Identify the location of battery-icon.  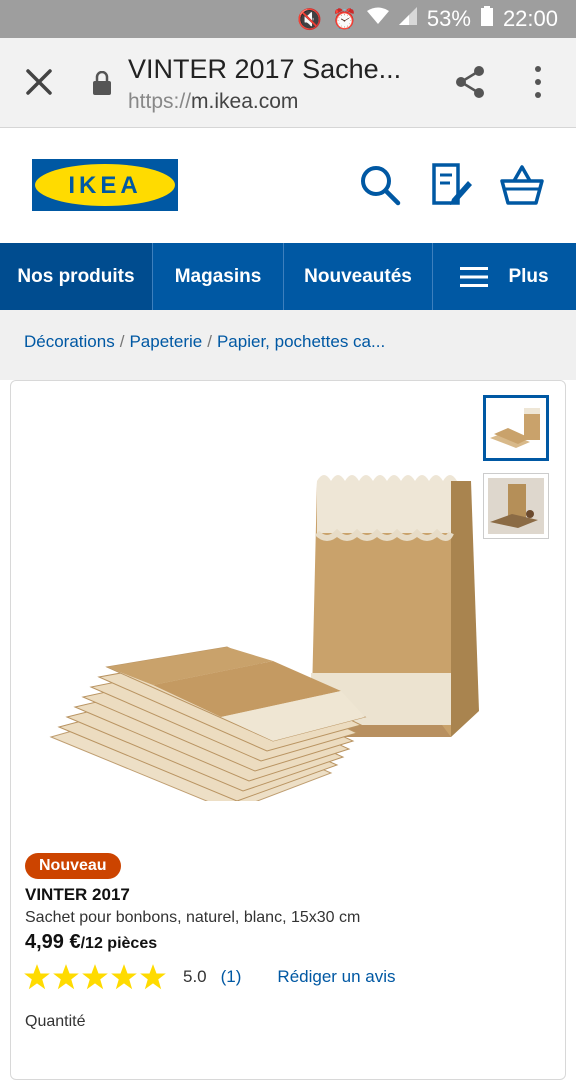
(486, 19).